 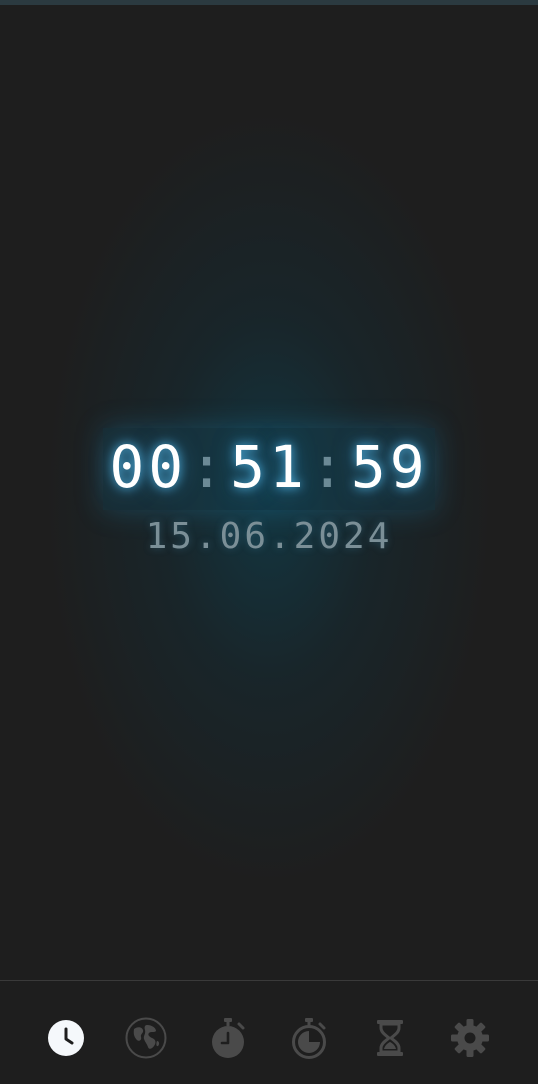 What do you see at coordinates (269, 536) in the screenshot?
I see `date-display: 15.06.2024` at bounding box center [269, 536].